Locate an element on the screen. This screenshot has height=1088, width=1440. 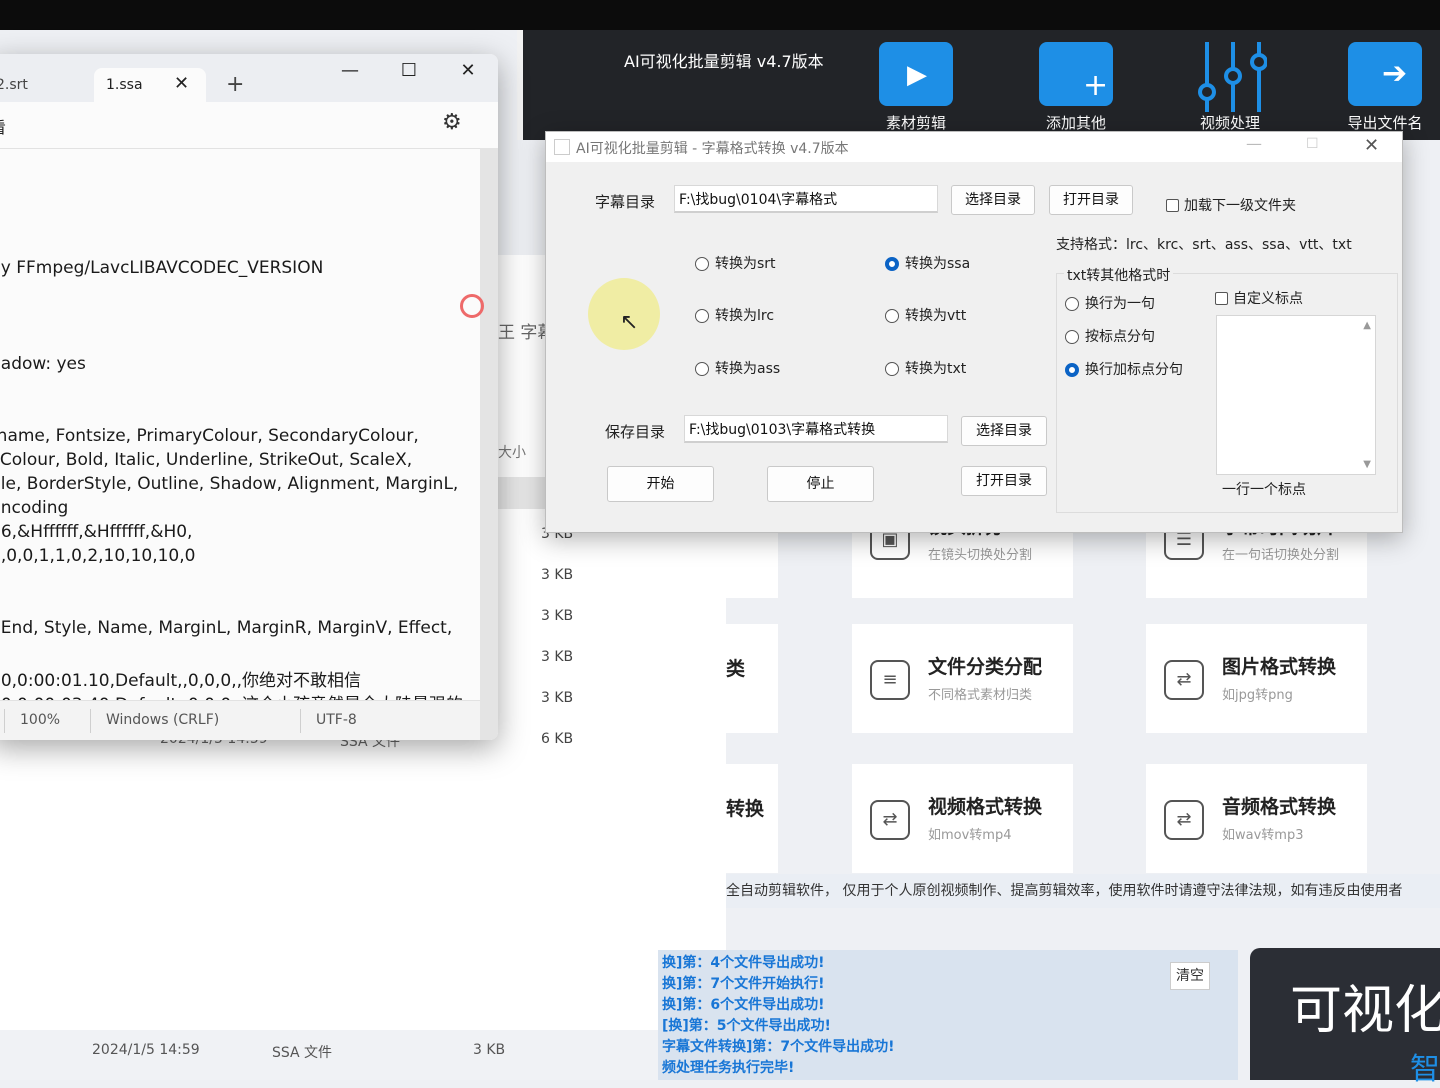
sliders-icon is located at coordinates (1230, 77).